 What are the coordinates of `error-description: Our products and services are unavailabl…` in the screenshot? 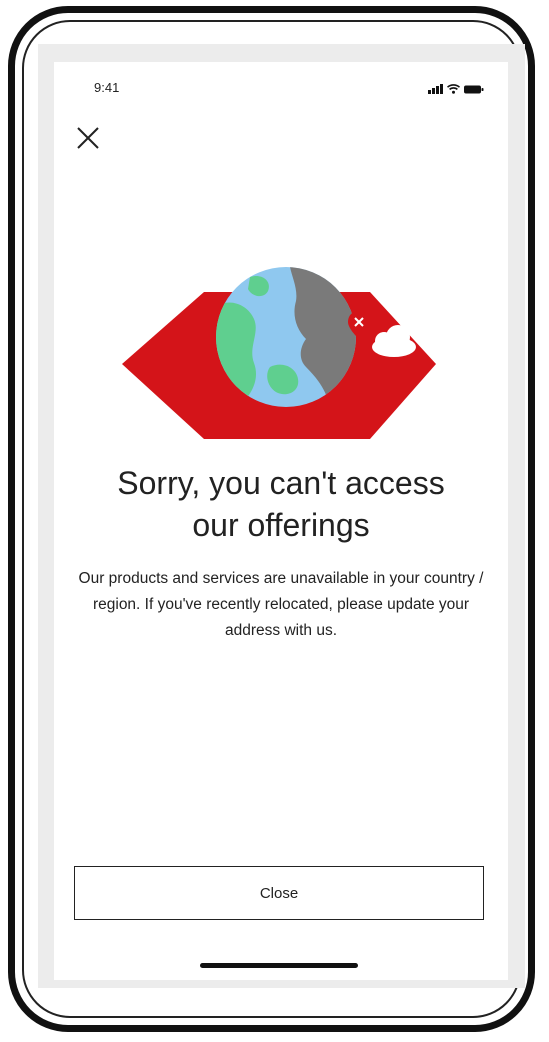 It's located at (281, 604).